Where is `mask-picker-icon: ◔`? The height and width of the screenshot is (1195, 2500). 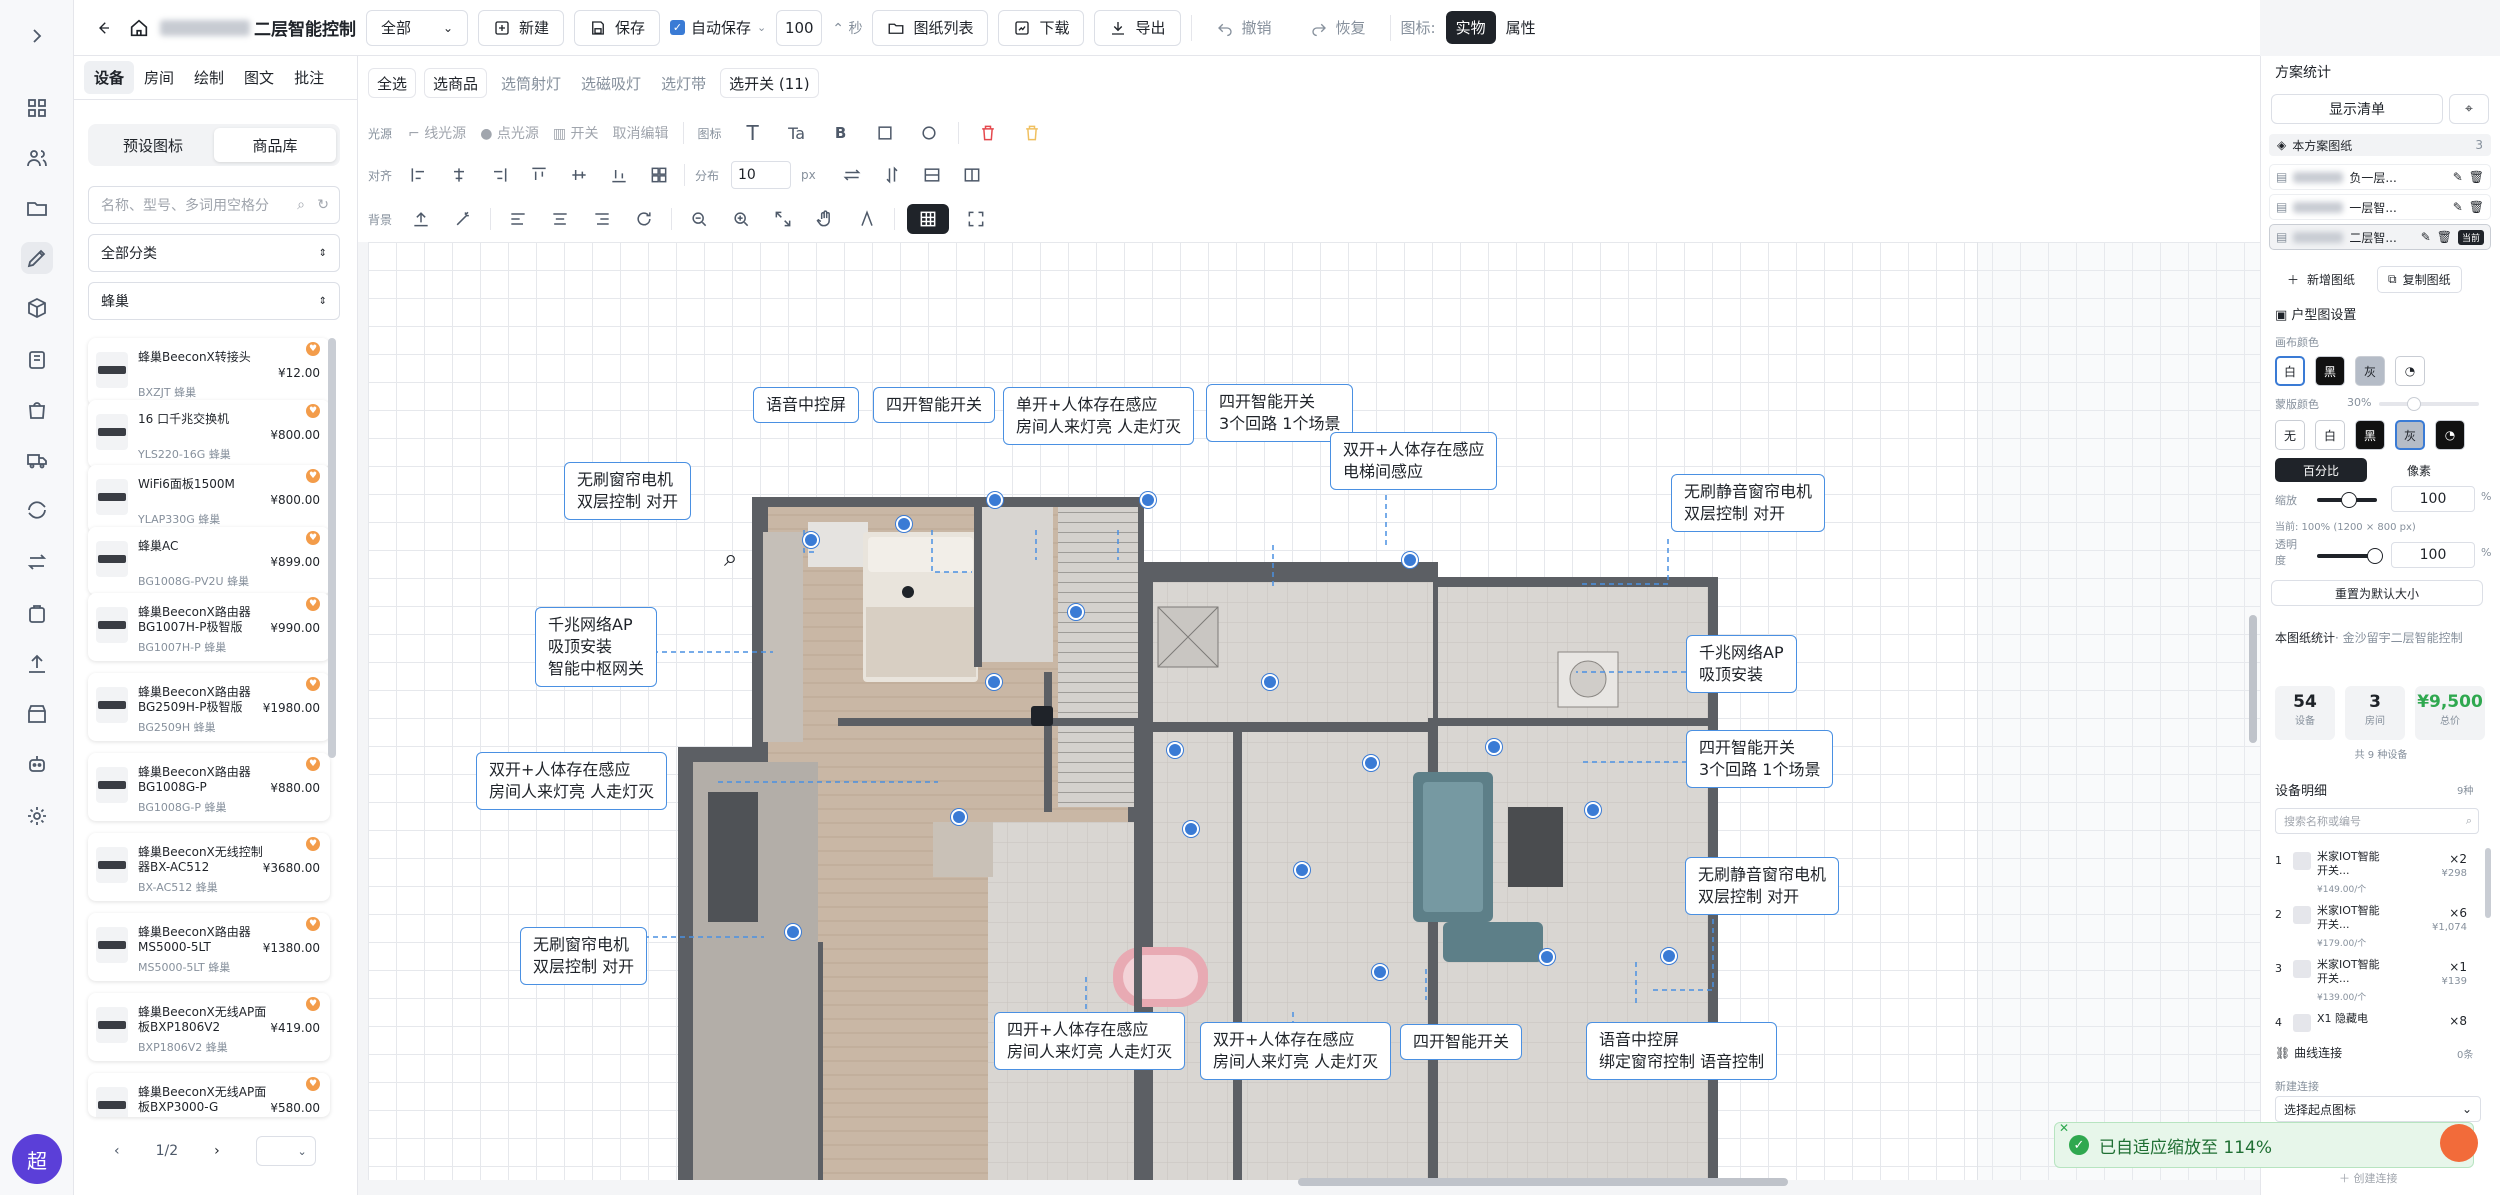
mask-picker-icon: ◔ is located at coordinates (2450, 435).